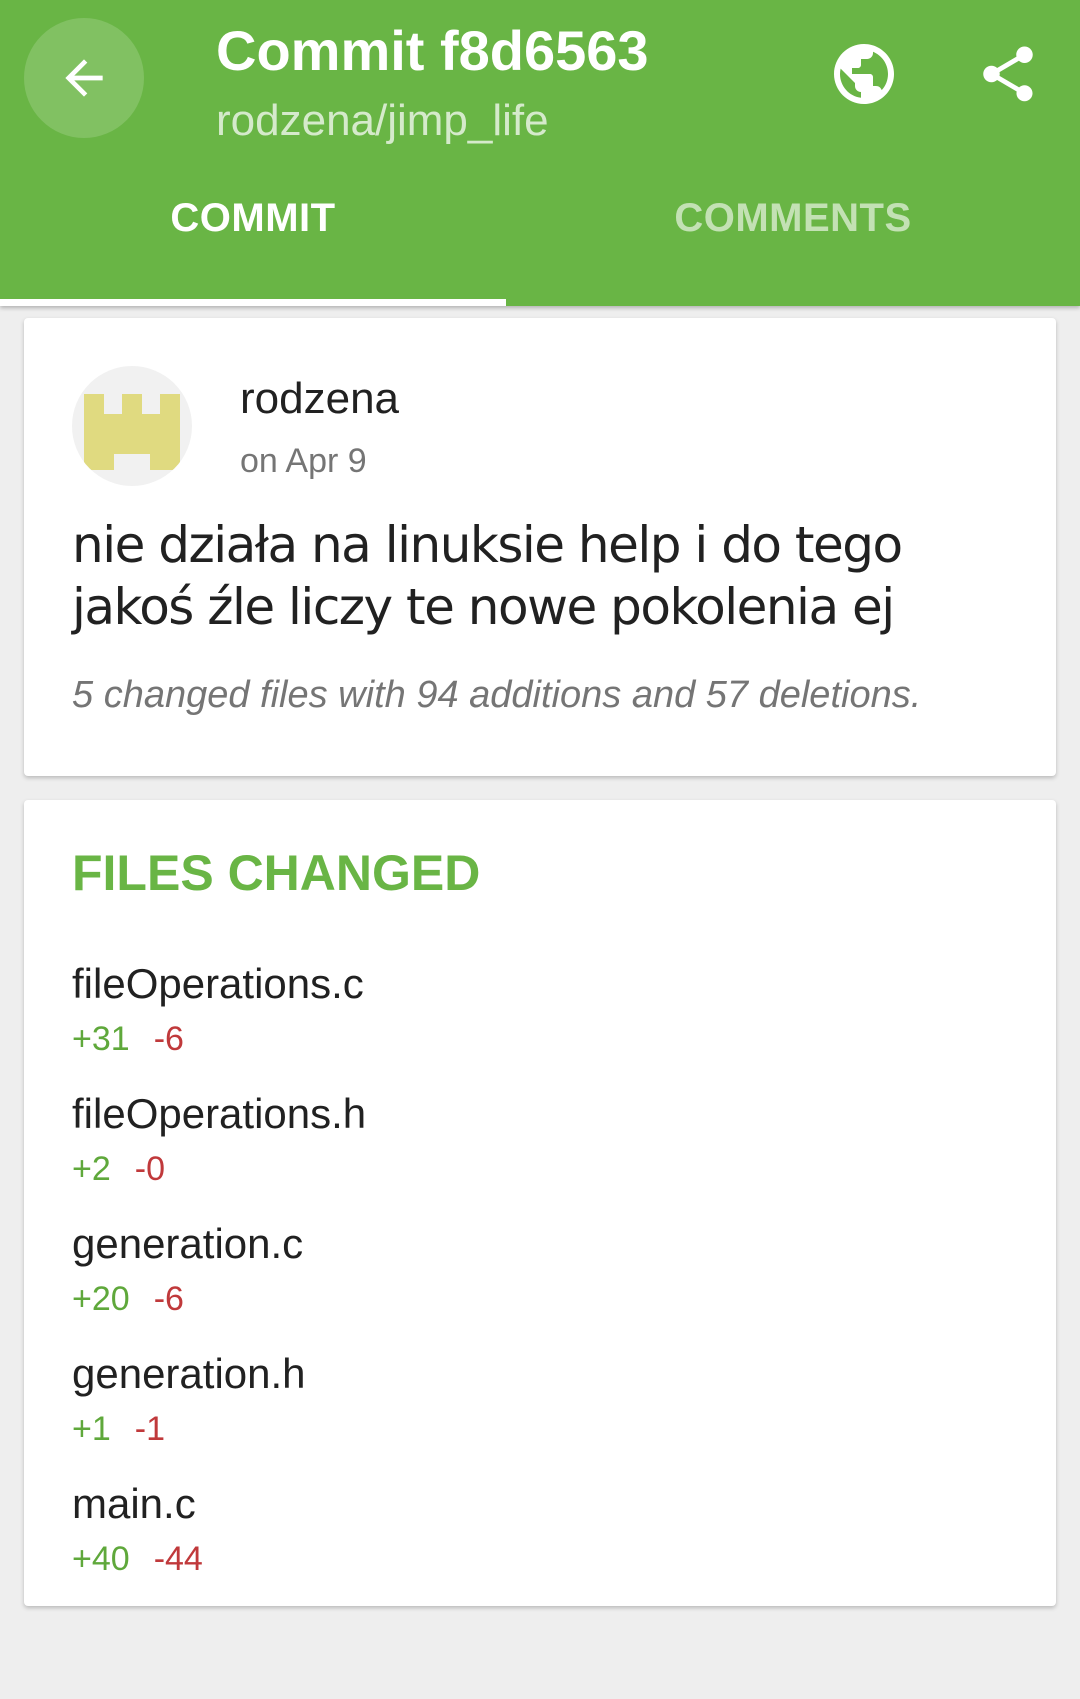 The image size is (1080, 1699). I want to click on files-changed-header: FILES CHANGED, so click(276, 873).